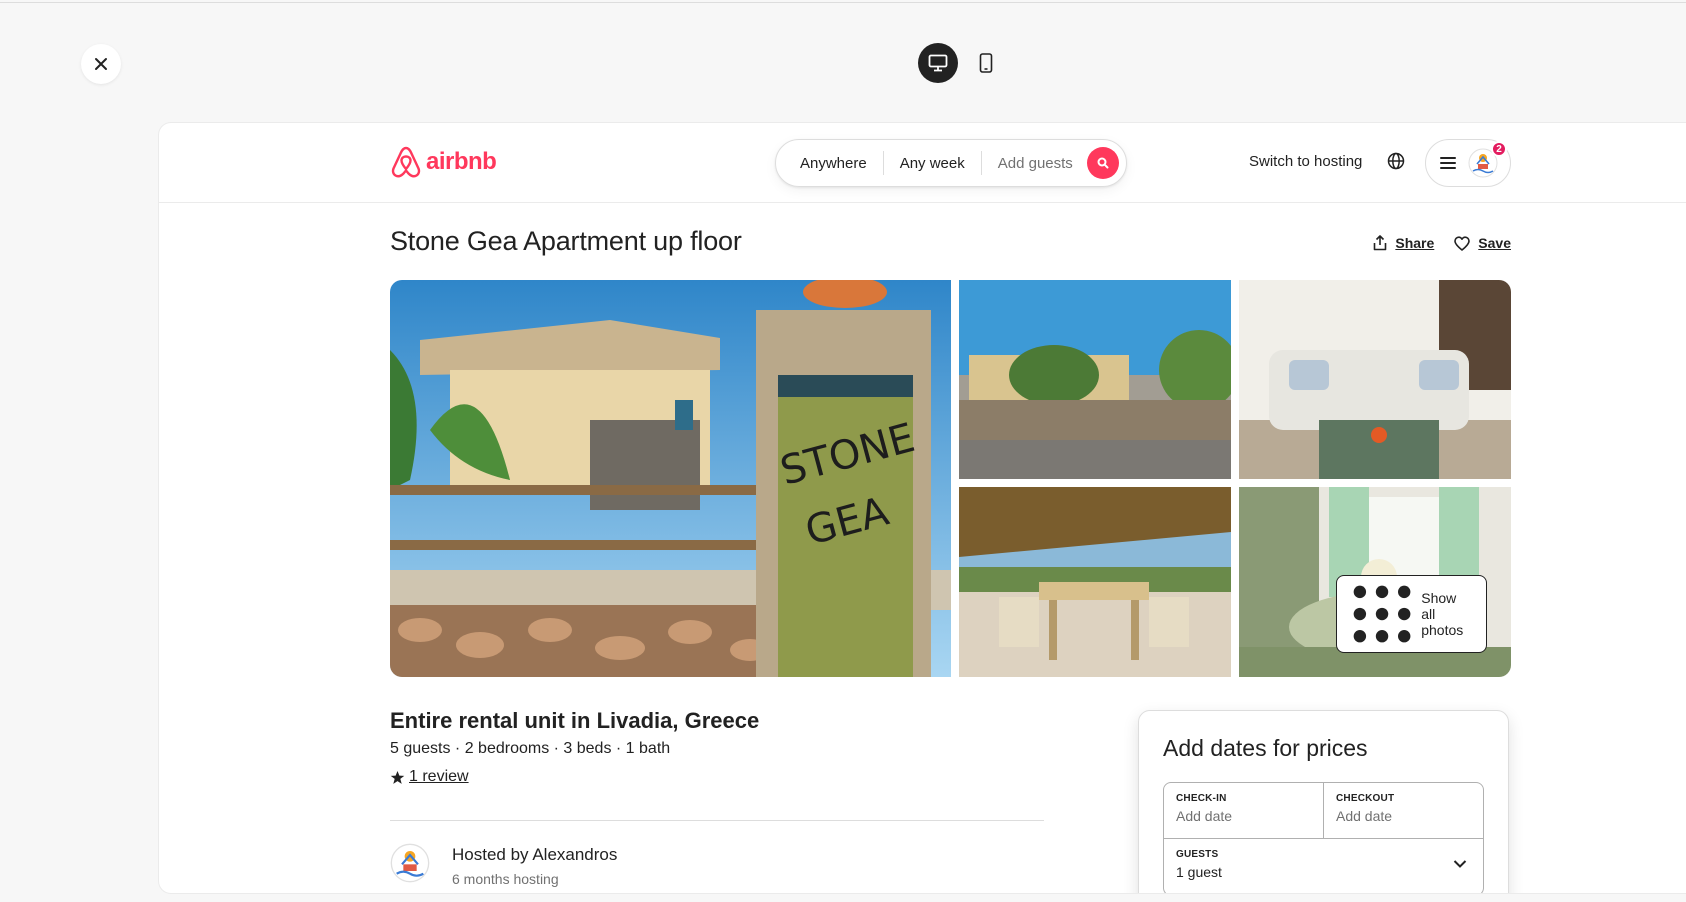 The height and width of the screenshot is (902, 1686). I want to click on search-where: Anywhere, so click(829, 163).